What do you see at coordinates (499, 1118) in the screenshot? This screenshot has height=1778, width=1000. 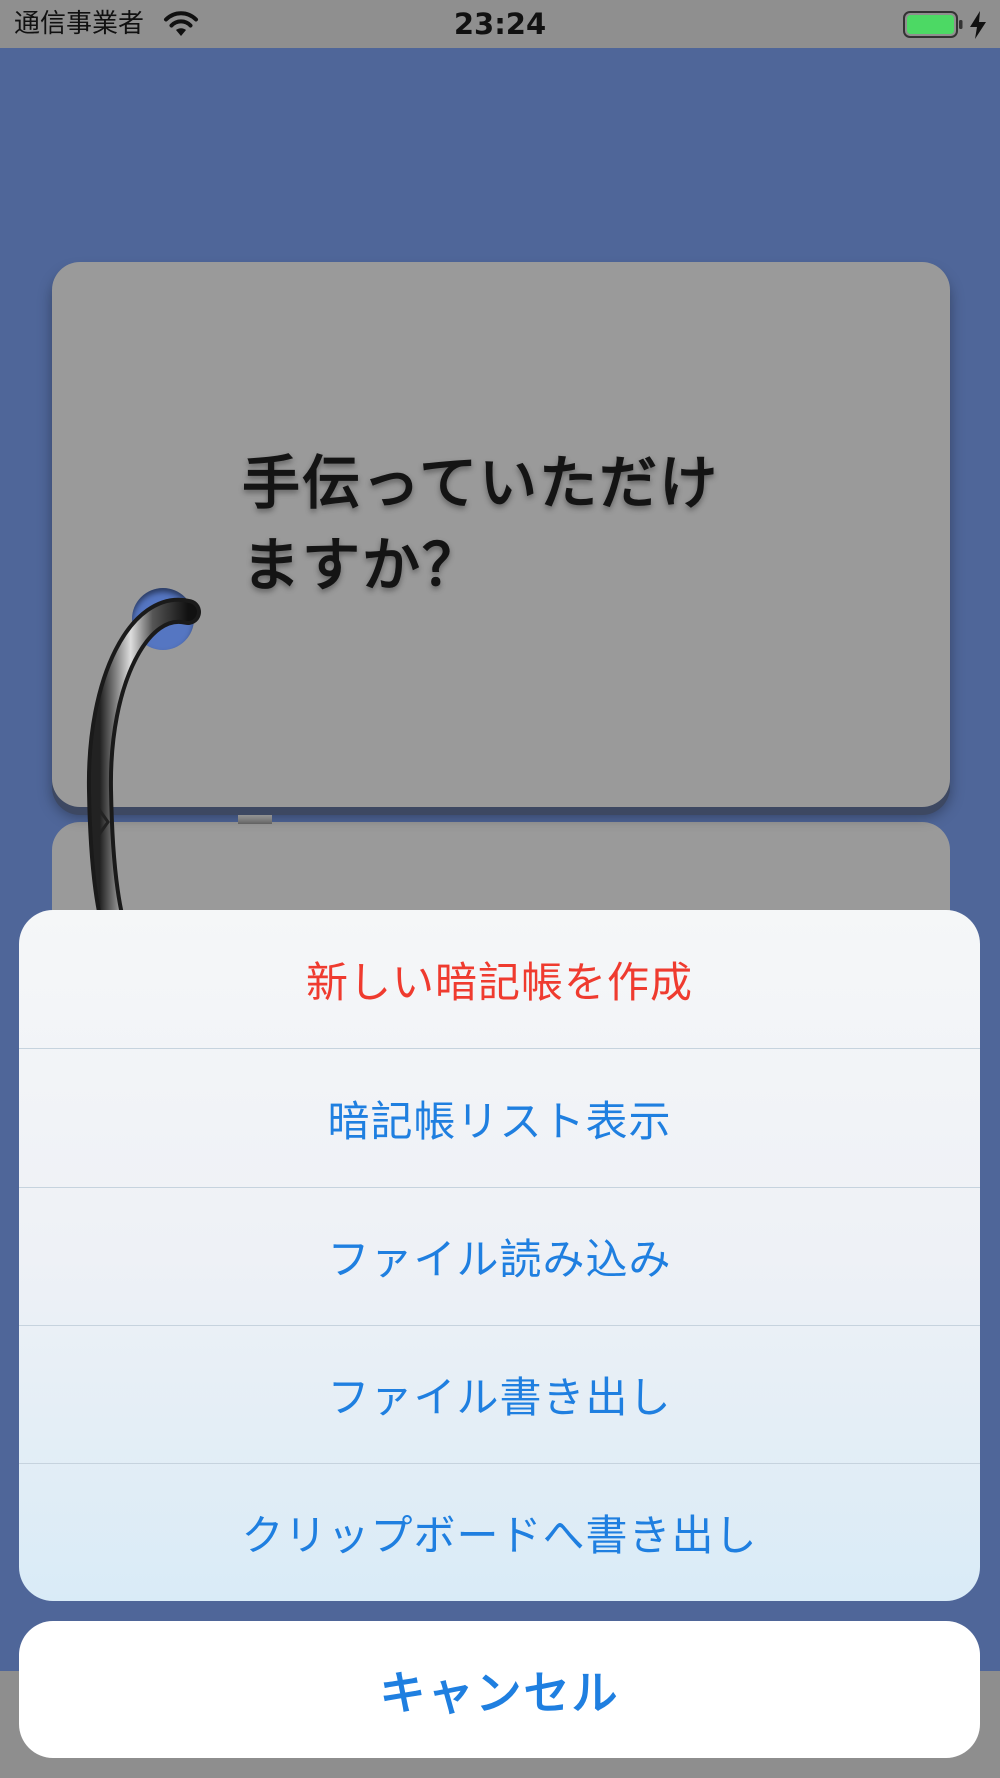 I see `show-deck-list-button: 暗記帳リスト表示` at bounding box center [499, 1118].